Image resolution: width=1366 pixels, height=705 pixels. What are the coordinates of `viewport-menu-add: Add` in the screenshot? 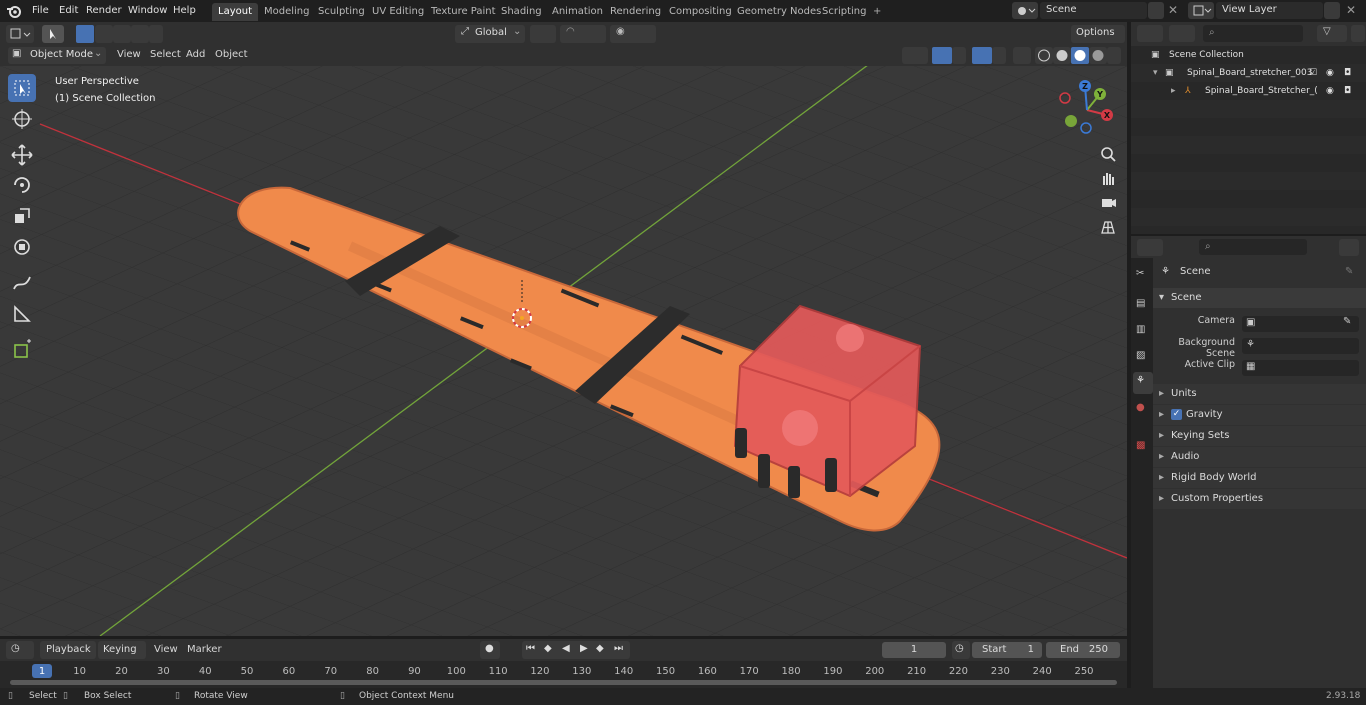 It's located at (195, 55).